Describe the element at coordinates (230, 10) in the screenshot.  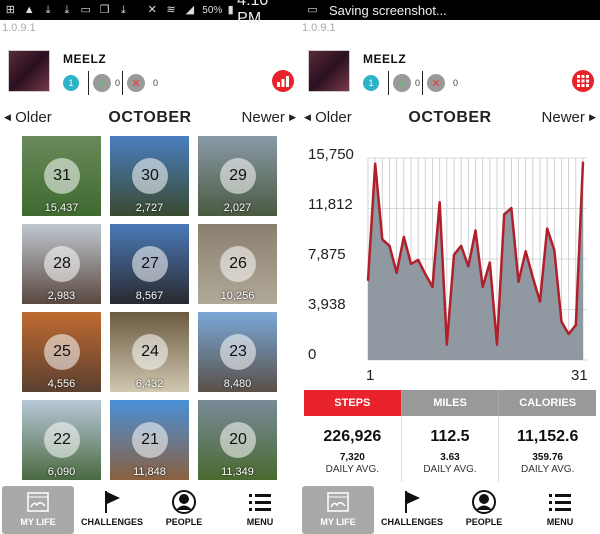
I see `battery-icon: ▮` at that location.